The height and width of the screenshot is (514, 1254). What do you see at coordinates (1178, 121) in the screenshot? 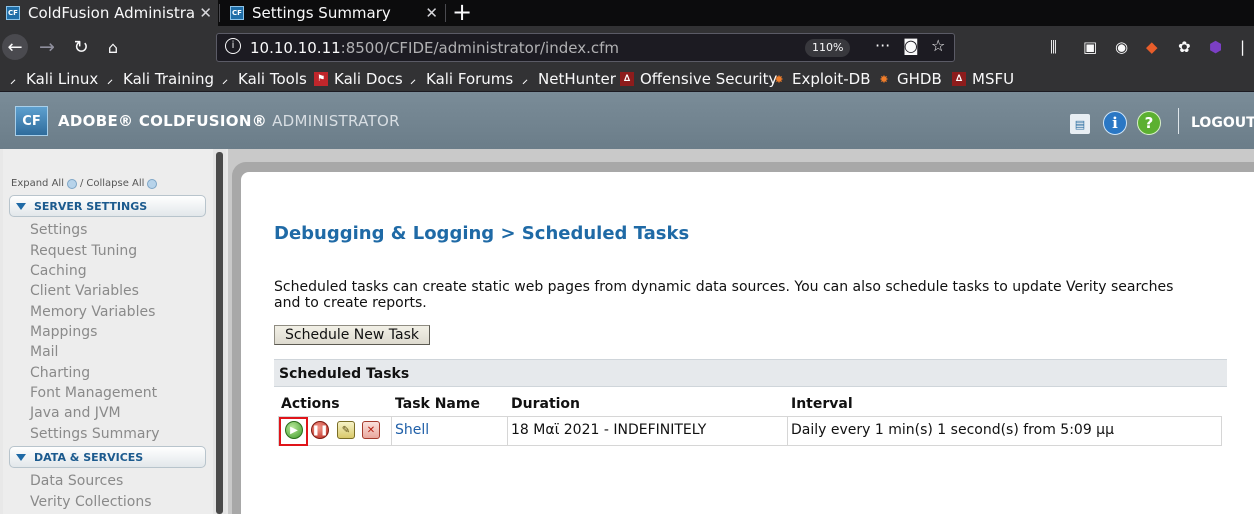
I see `header-divider` at bounding box center [1178, 121].